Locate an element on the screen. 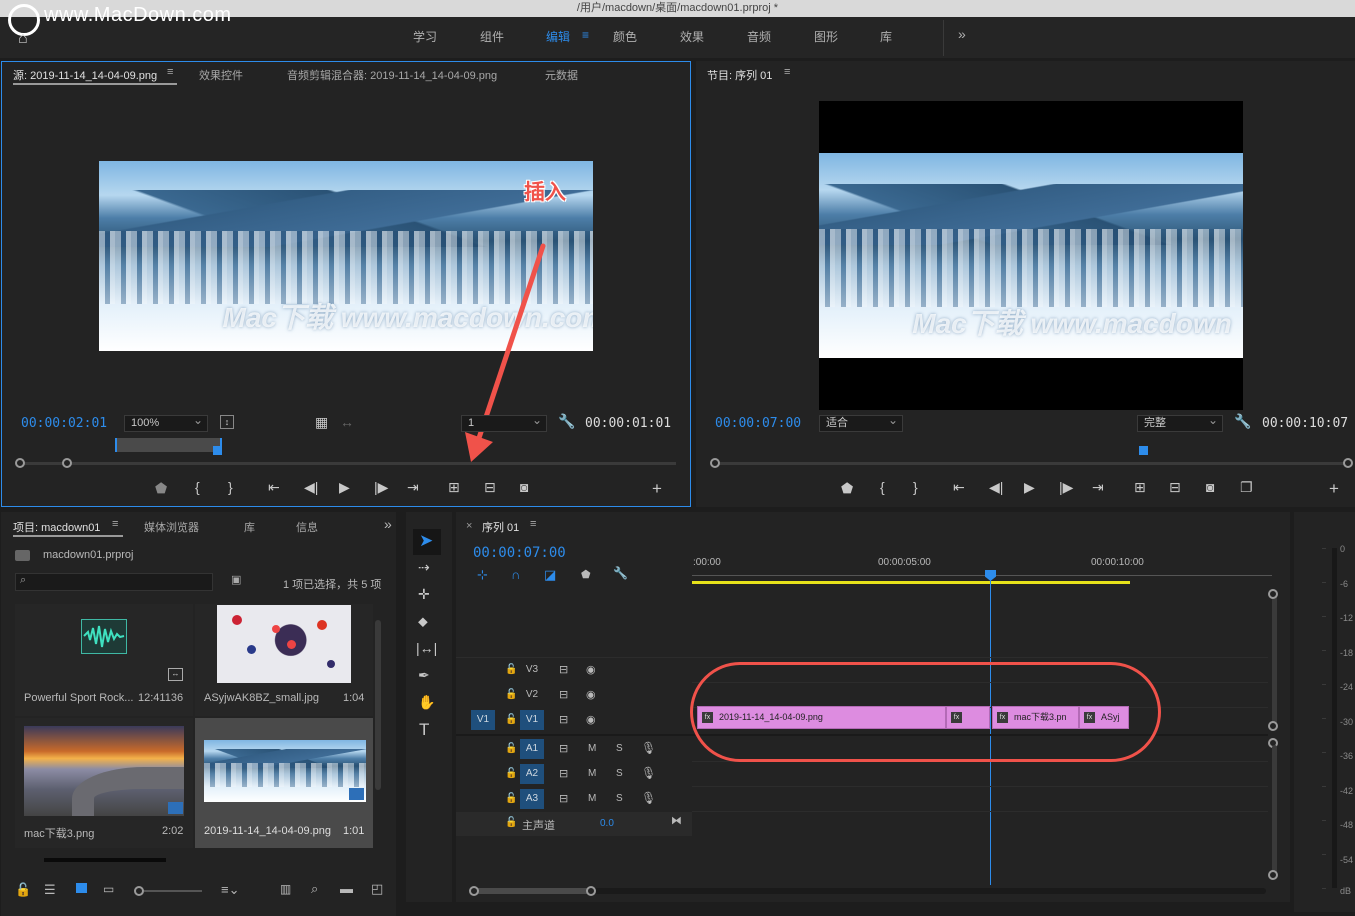 Image resolution: width=1355 pixels, height=916 pixels. zoom-slider is located at coordinates (173, 891).